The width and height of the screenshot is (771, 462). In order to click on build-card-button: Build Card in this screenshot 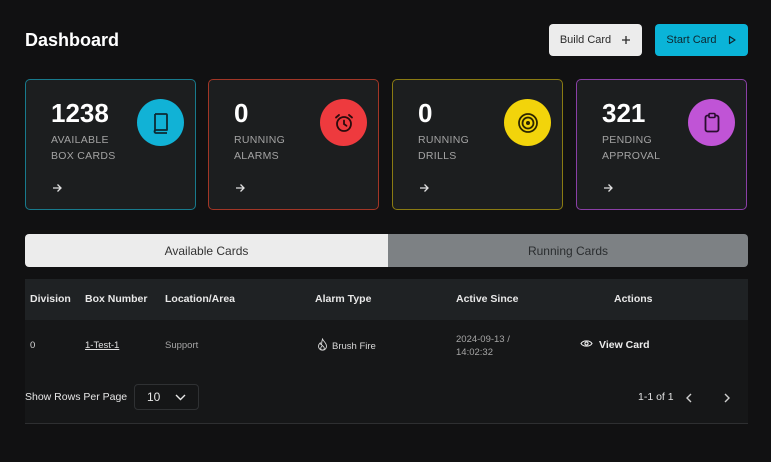, I will do `click(595, 40)`.